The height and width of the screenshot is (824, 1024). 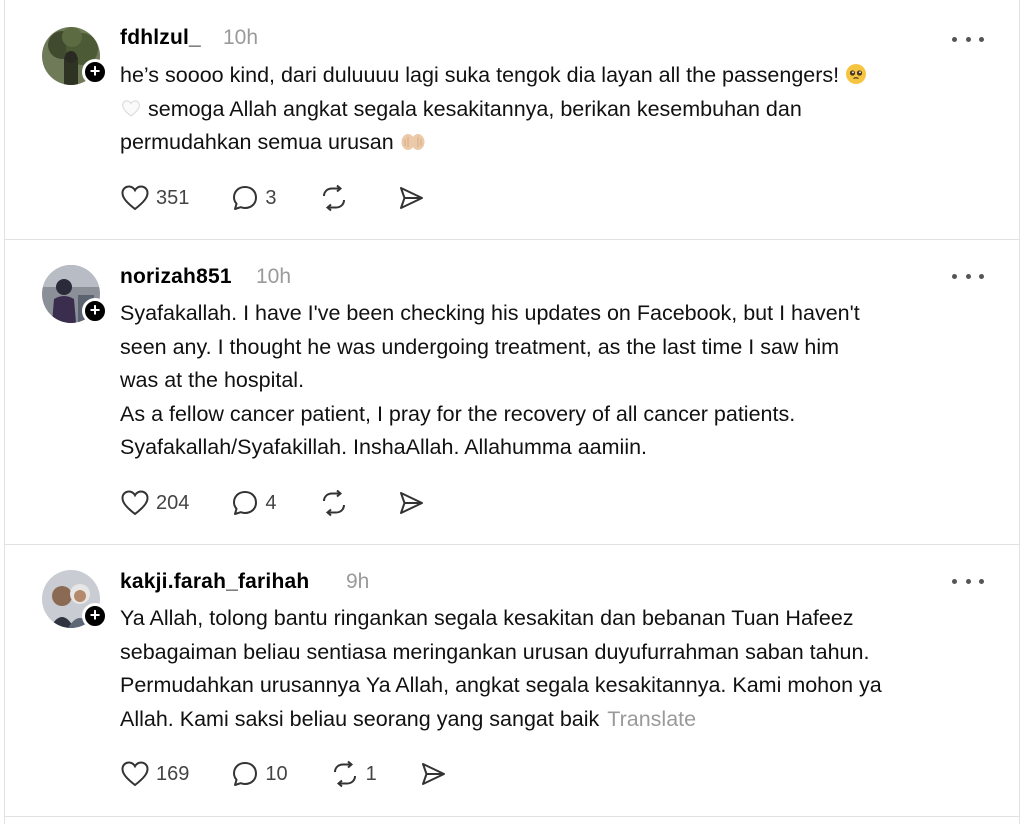 I want to click on reply-button: 10, so click(x=259, y=774).